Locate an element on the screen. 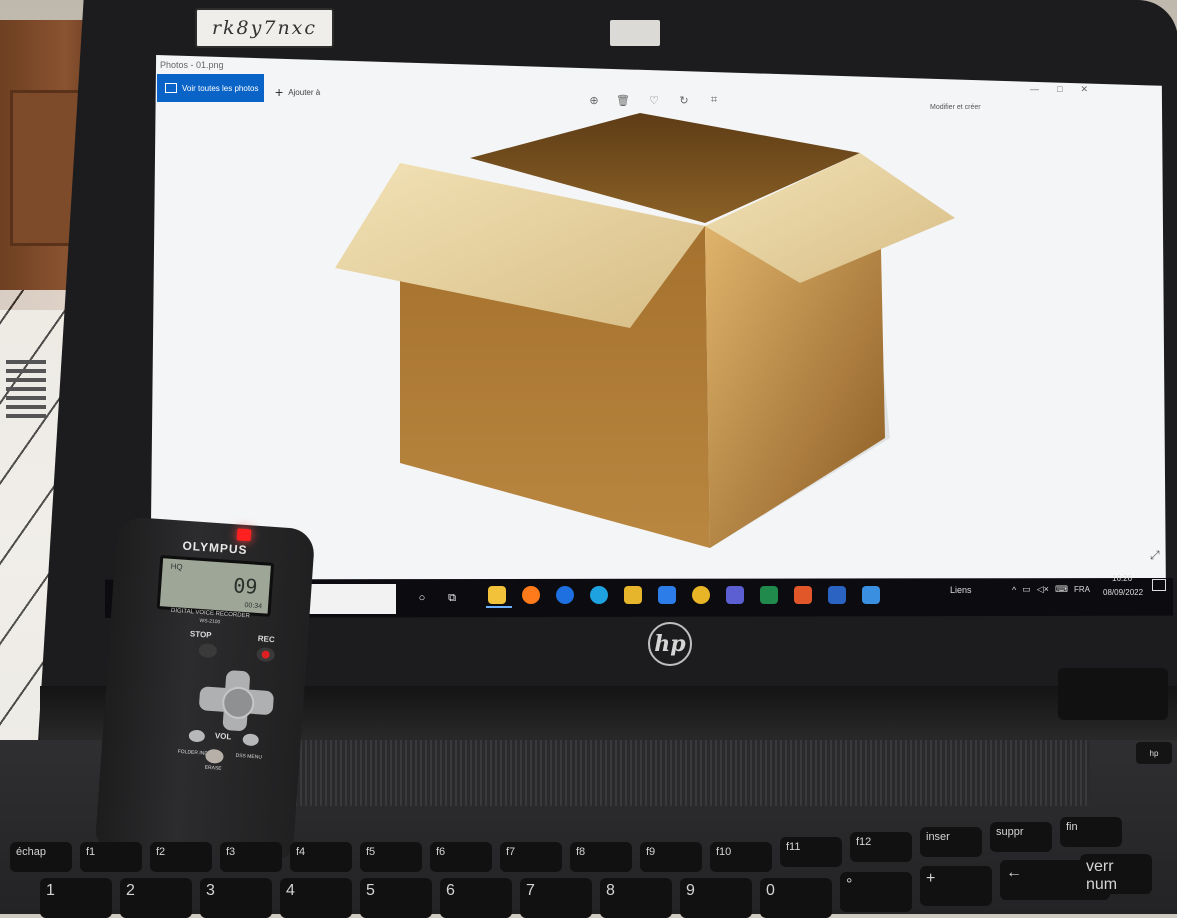 The image size is (1177, 918). taskbar-app-file-explorer-icon is located at coordinates (497, 595).